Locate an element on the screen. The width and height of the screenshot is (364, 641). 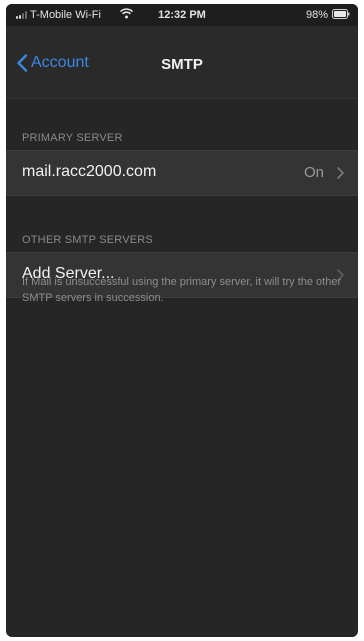
battery-percentage: 98% is located at coordinates (316, 15).